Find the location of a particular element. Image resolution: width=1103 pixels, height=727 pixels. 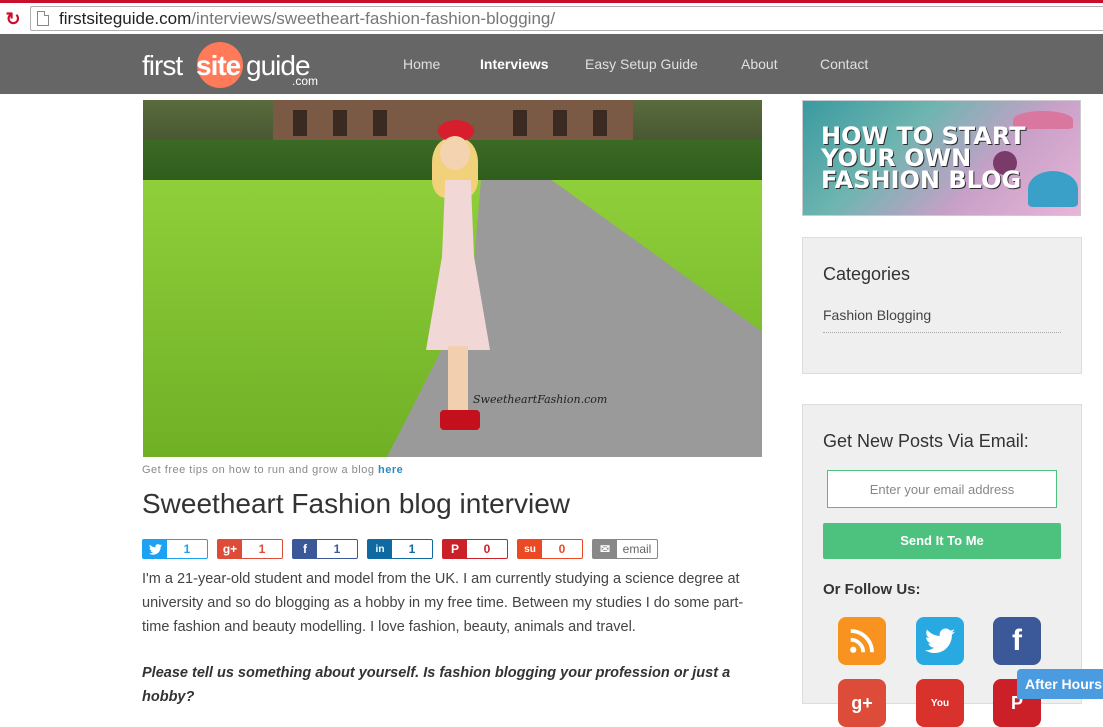

google-plus-follow-icon: g+ is located at coordinates (862, 703).